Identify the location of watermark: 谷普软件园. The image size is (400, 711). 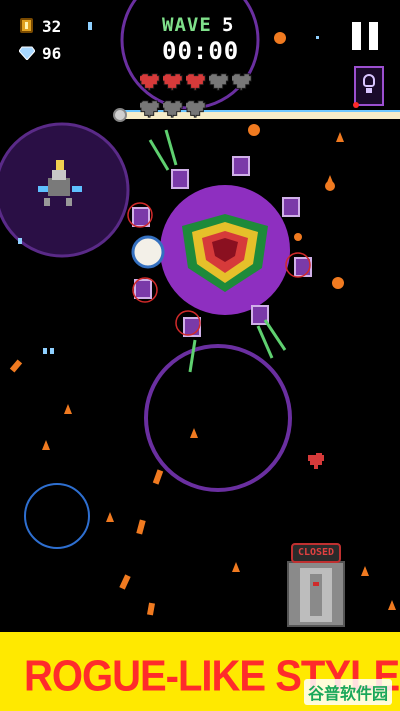
(347, 692).